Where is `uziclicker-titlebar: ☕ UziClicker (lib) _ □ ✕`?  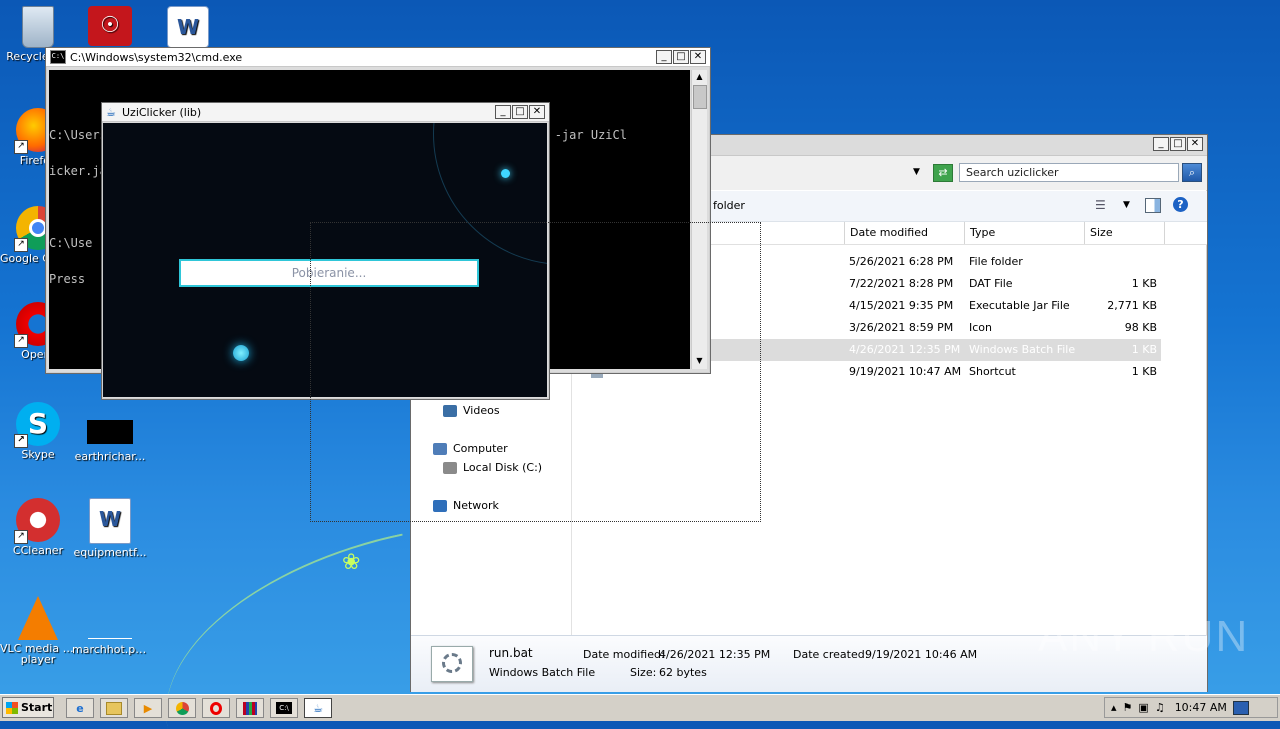 uziclicker-titlebar: ☕ UziClicker (lib) _ □ ✕ is located at coordinates (325, 112).